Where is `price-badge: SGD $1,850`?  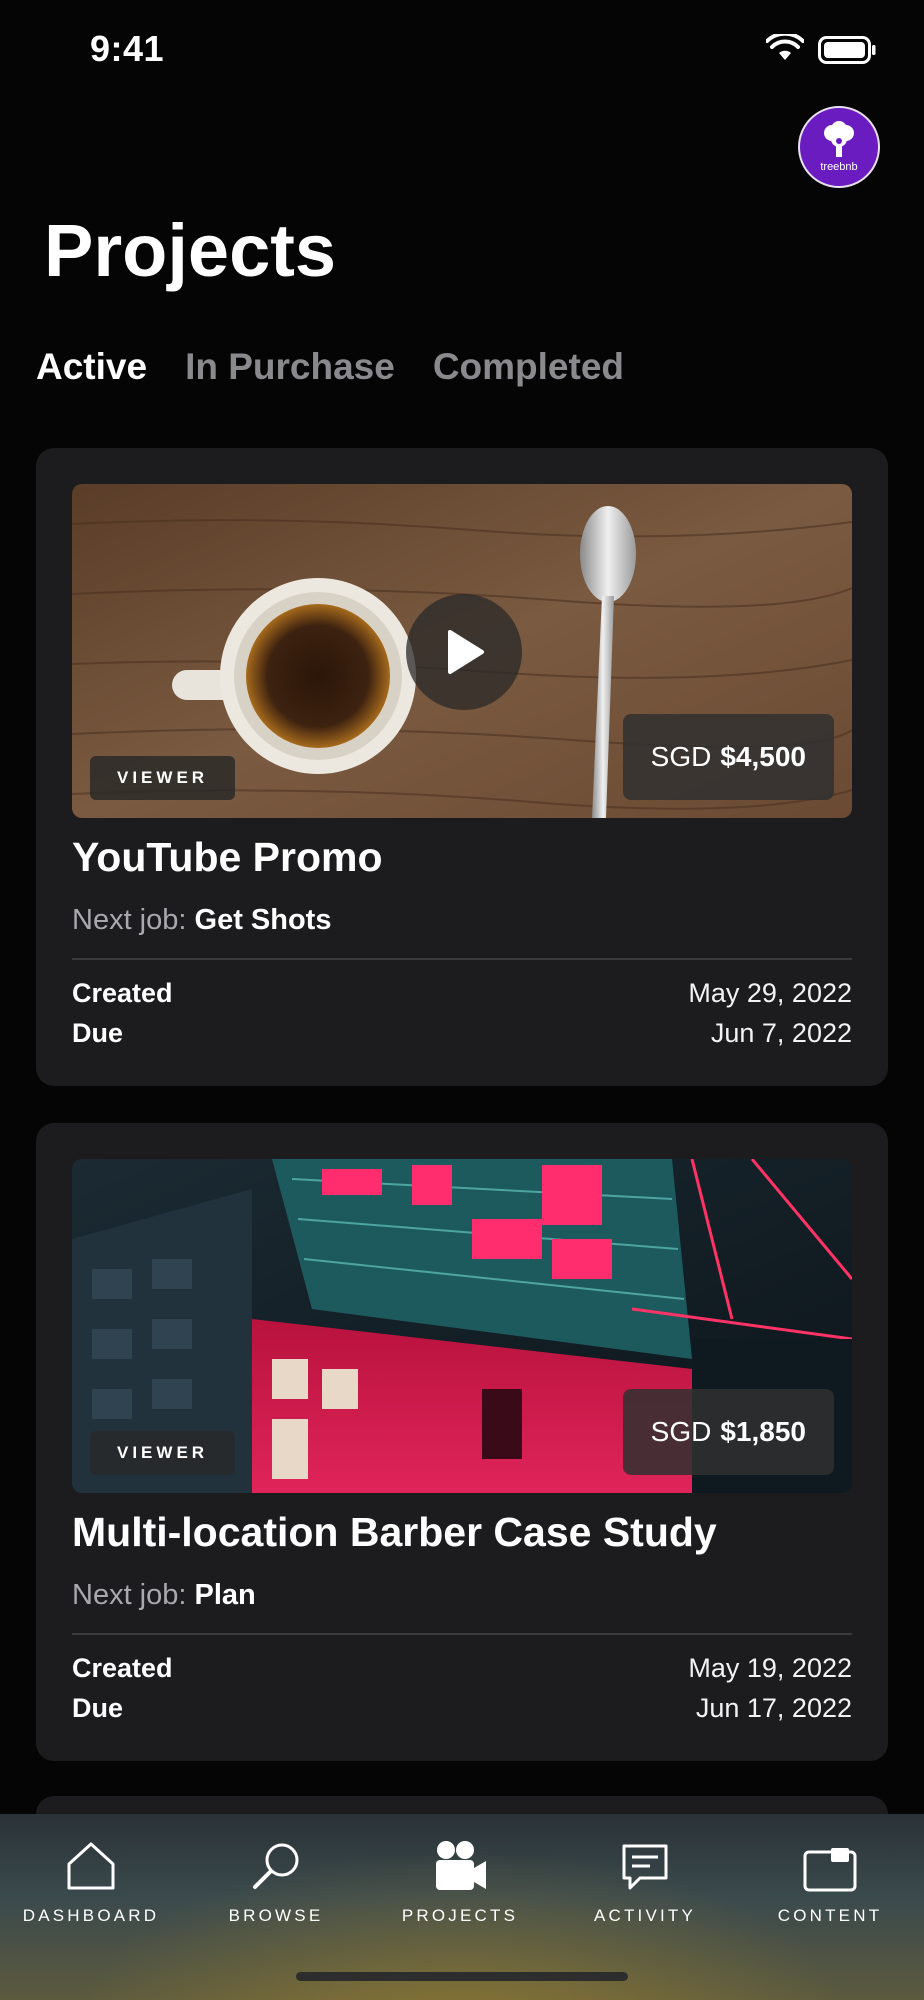
price-badge: SGD $1,850 is located at coordinates (728, 1432).